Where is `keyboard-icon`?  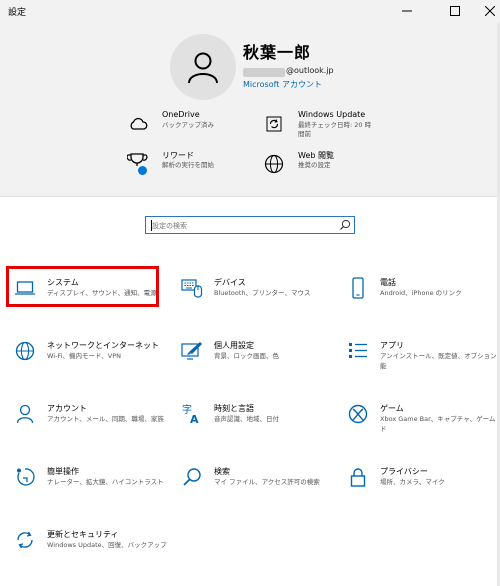 keyboard-icon is located at coordinates (192, 288).